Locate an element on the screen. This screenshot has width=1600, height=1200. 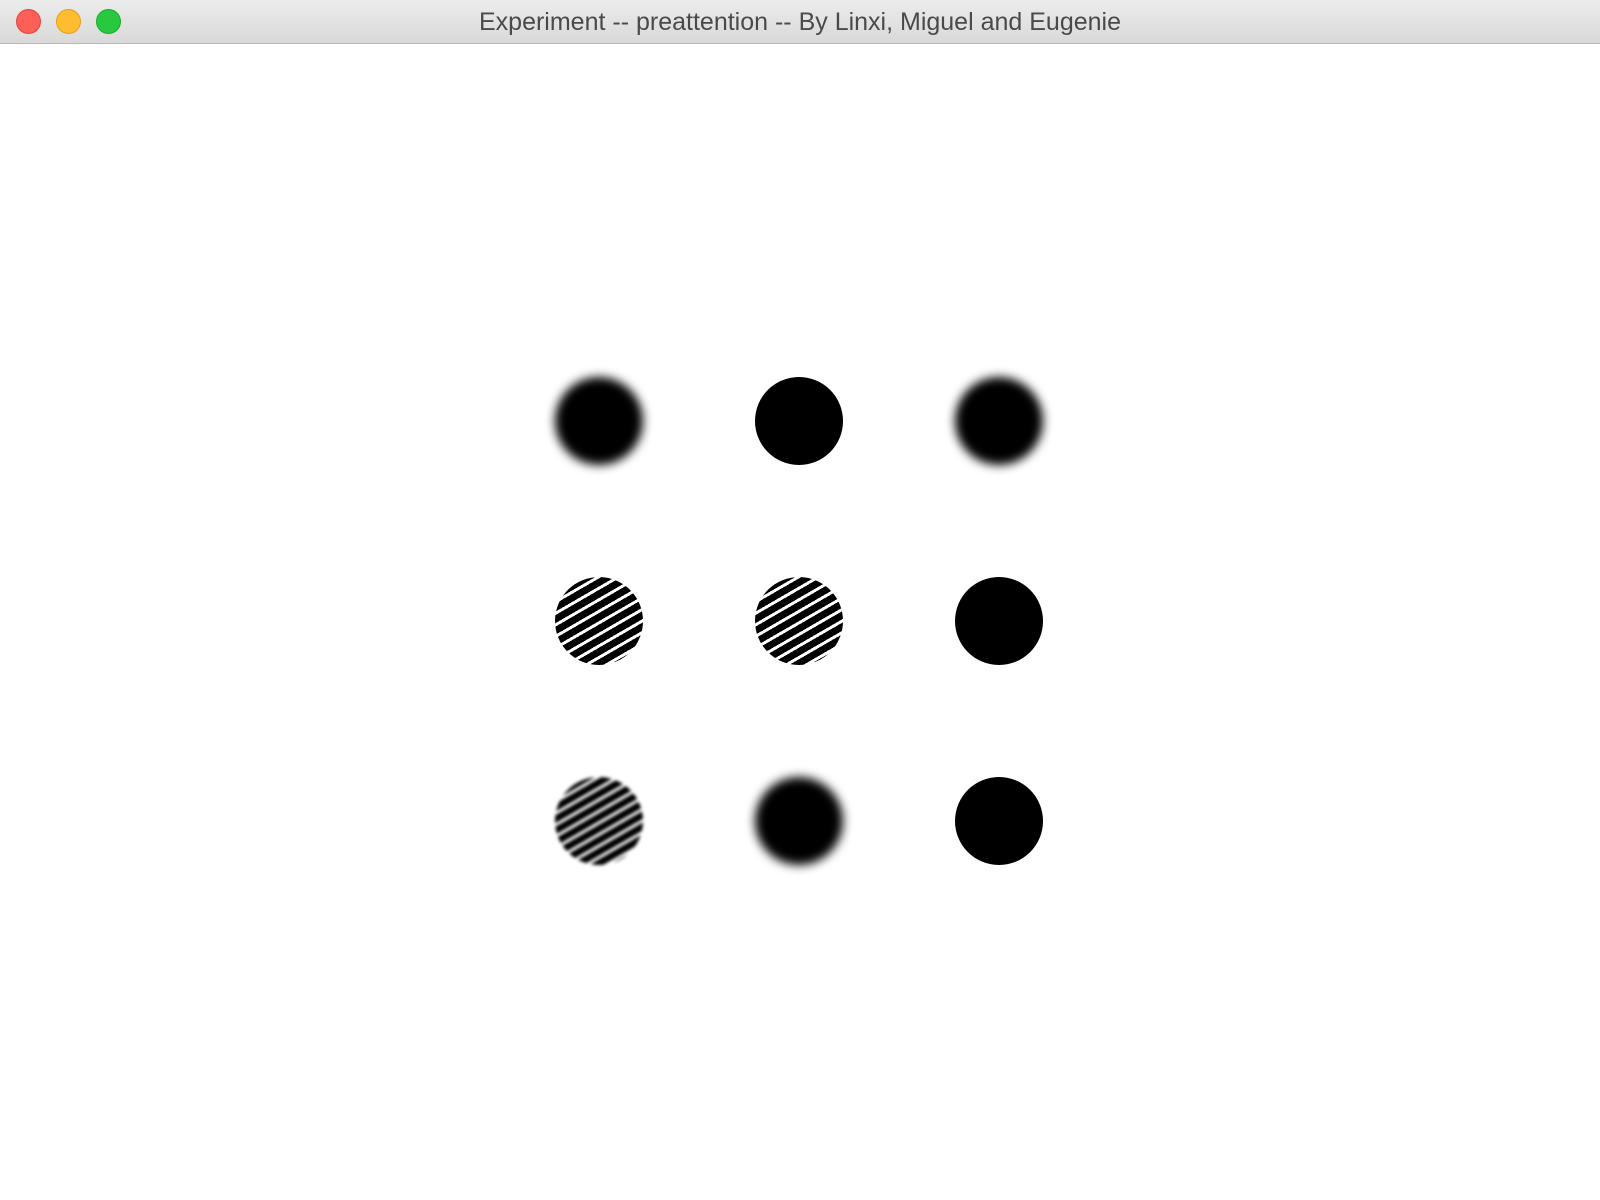
stimulus-circle-r1-c1 is located at coordinates (599, 421).